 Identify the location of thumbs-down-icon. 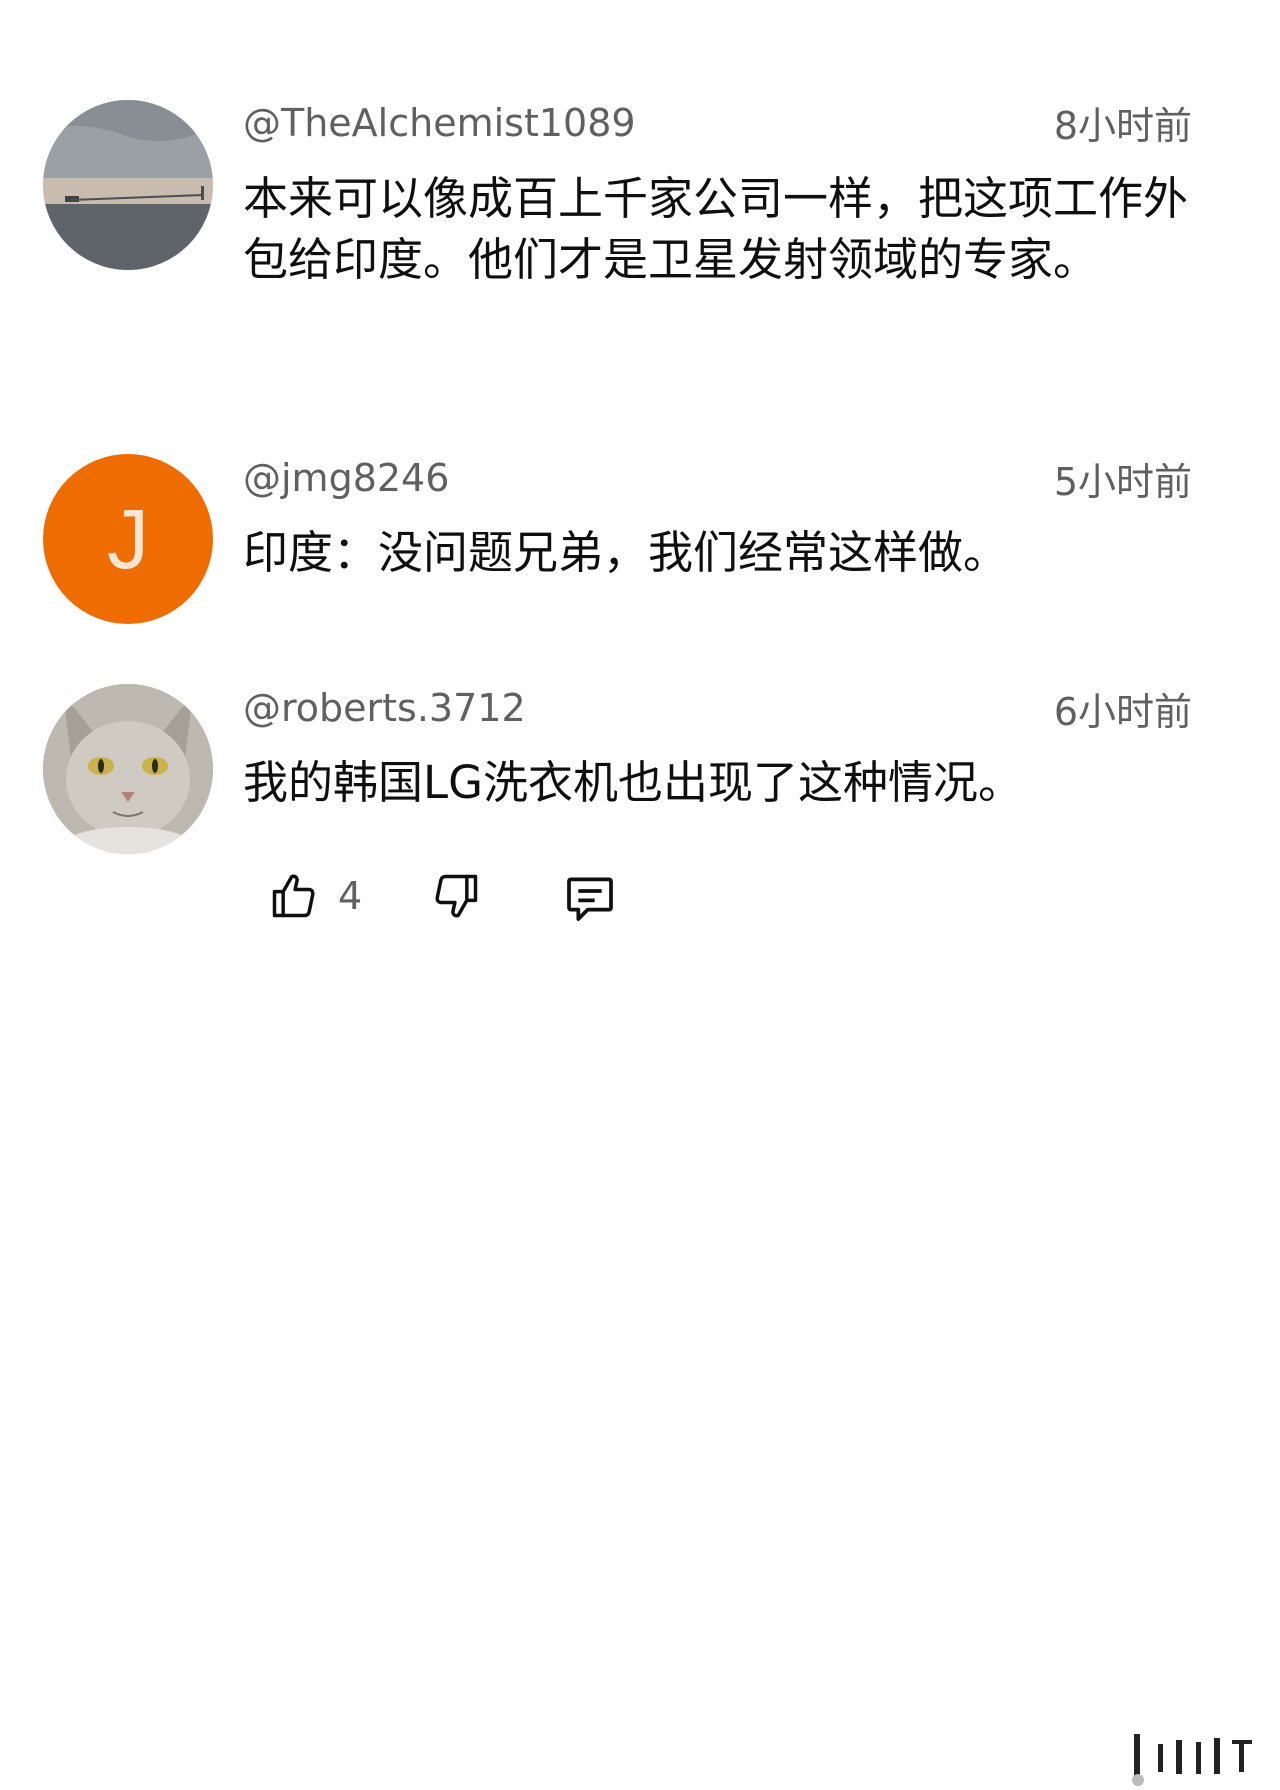
(456, 896).